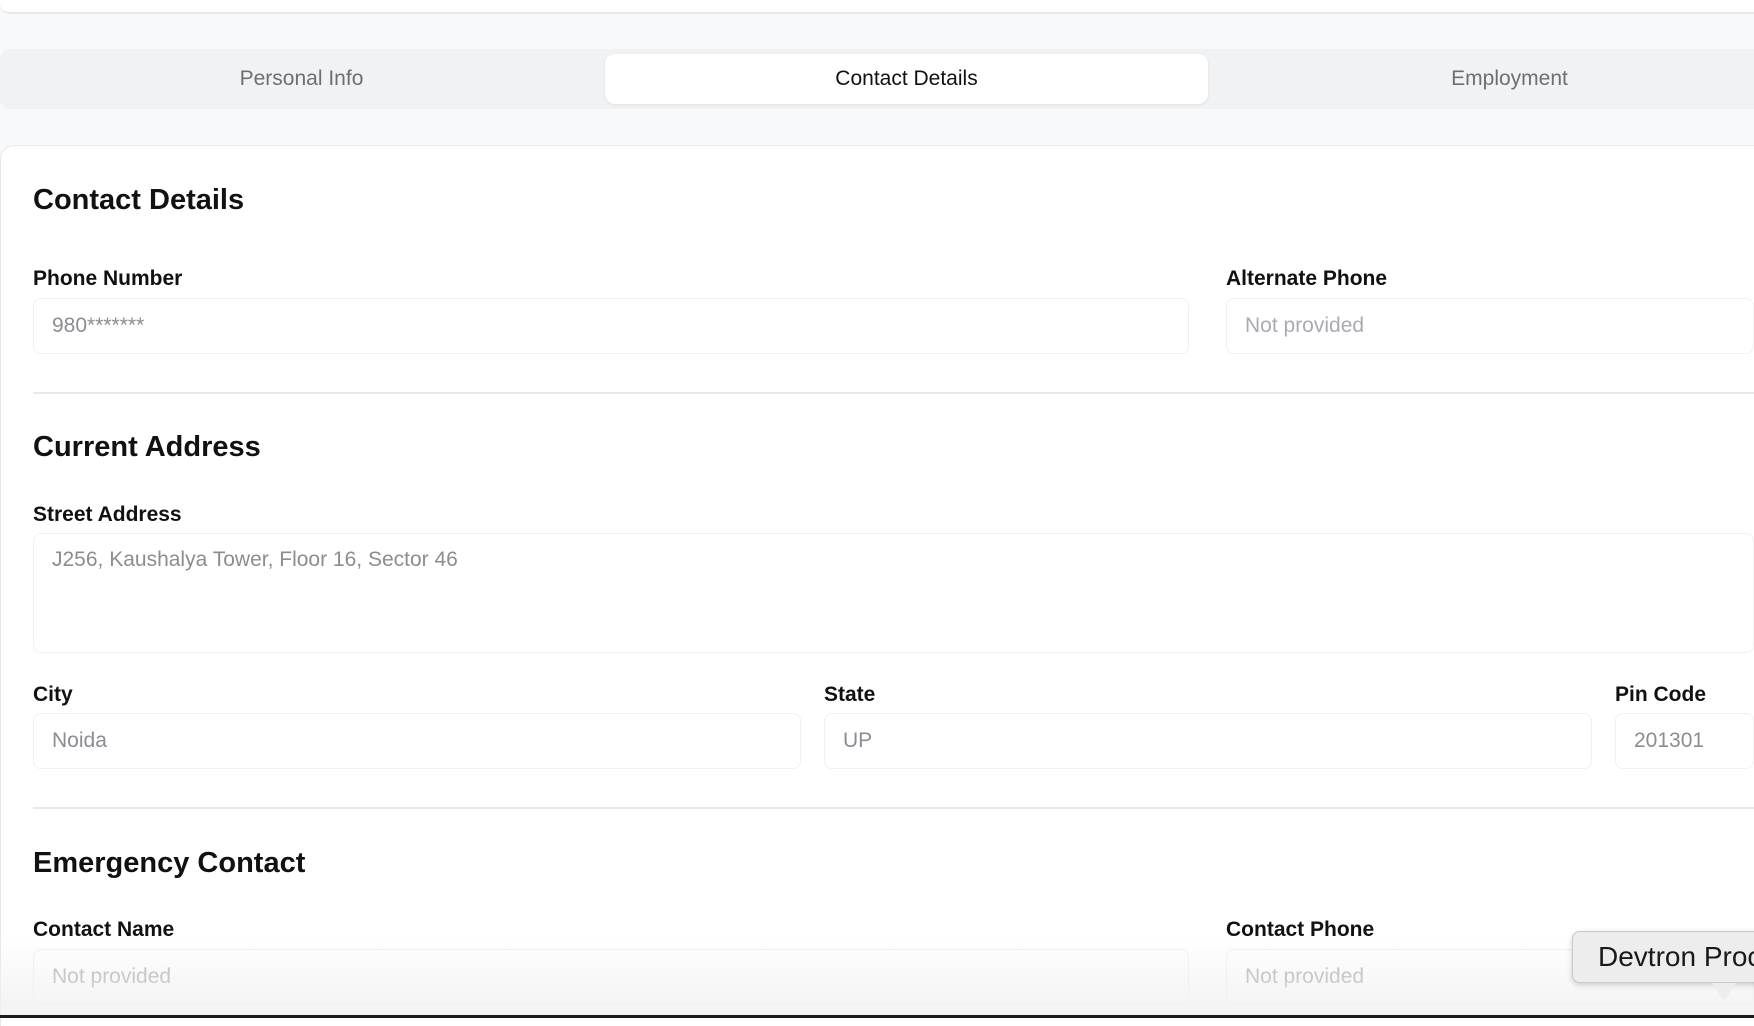 The height and width of the screenshot is (1026, 1754). Describe the element at coordinates (169, 863) in the screenshot. I see `emergency-contact-heading: Emergency Contact` at that location.